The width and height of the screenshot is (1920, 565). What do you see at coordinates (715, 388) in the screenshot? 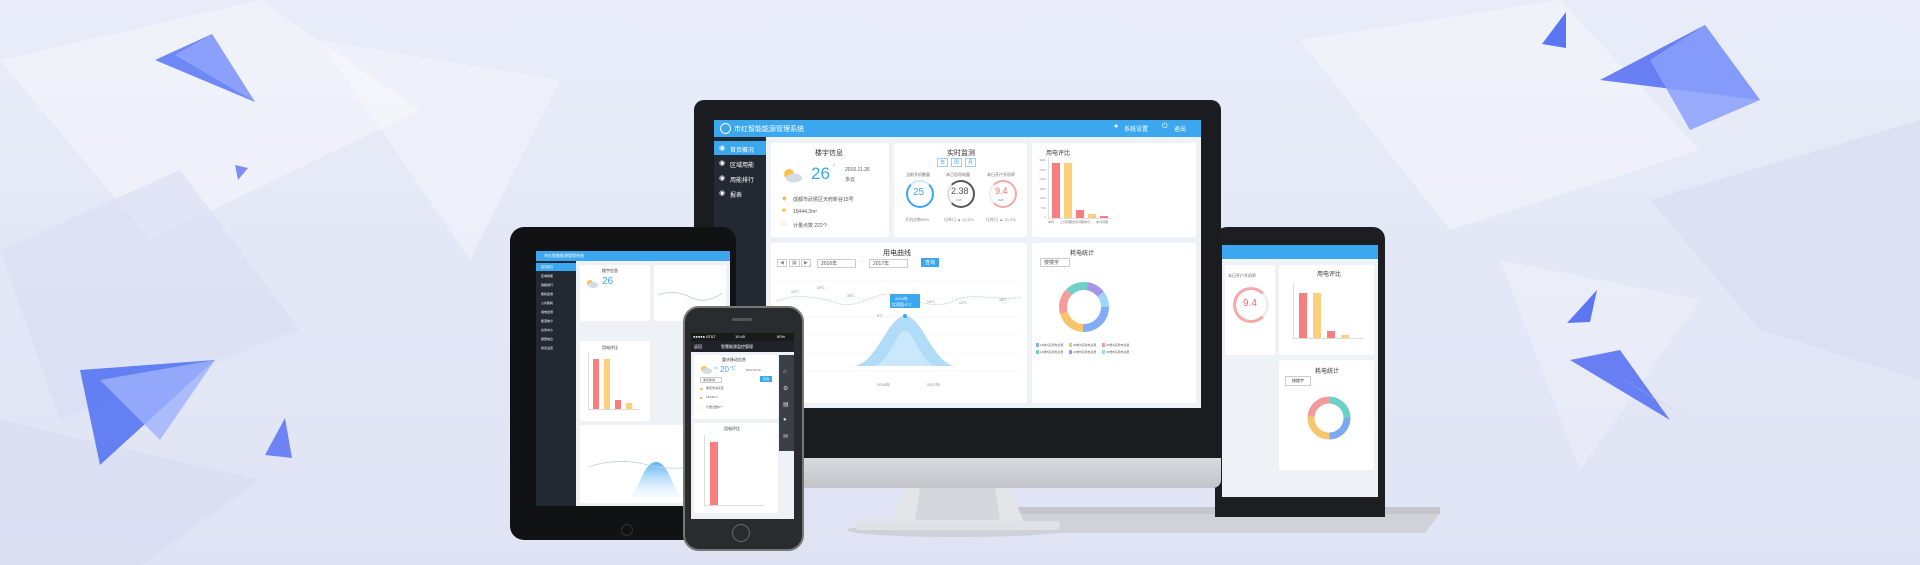
I see `phone-address: 重庆市渝北区` at bounding box center [715, 388].